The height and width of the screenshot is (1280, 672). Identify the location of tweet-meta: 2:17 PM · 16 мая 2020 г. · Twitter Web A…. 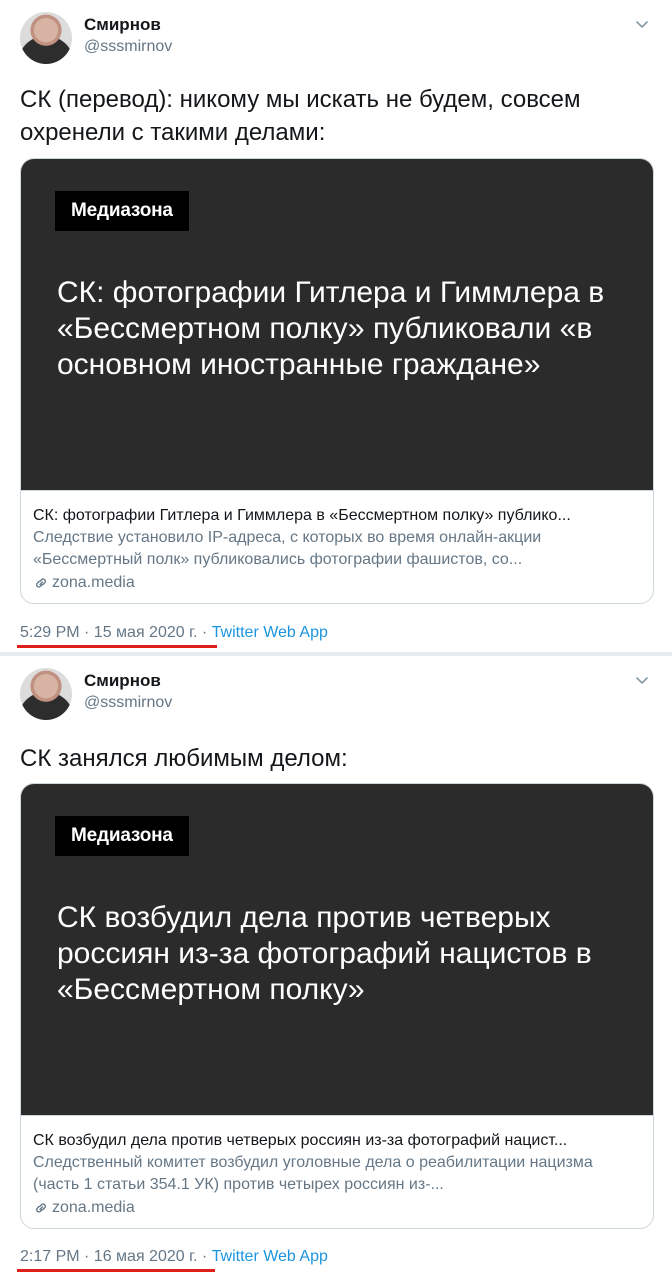
(174, 1257).